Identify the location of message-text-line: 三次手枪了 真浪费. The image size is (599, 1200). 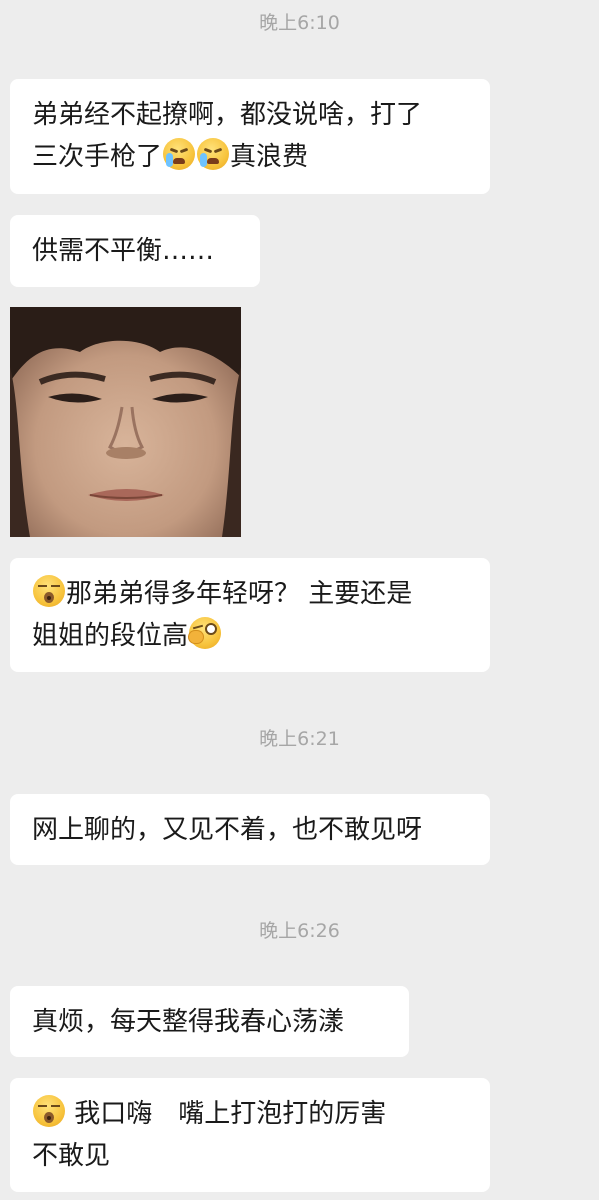
(250, 157).